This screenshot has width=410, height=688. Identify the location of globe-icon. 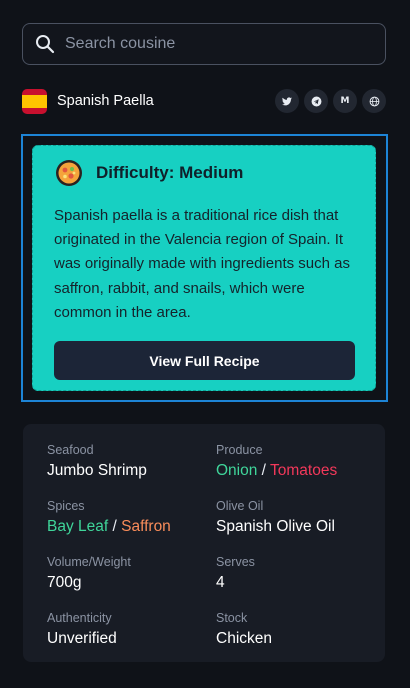
(374, 101).